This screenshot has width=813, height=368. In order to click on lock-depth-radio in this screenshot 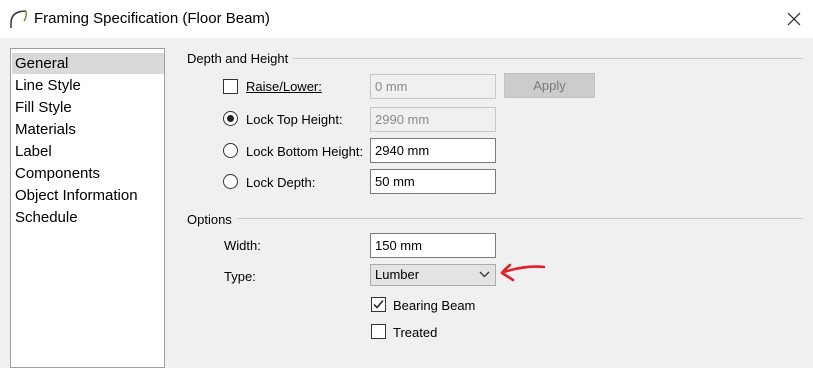, I will do `click(230, 181)`.